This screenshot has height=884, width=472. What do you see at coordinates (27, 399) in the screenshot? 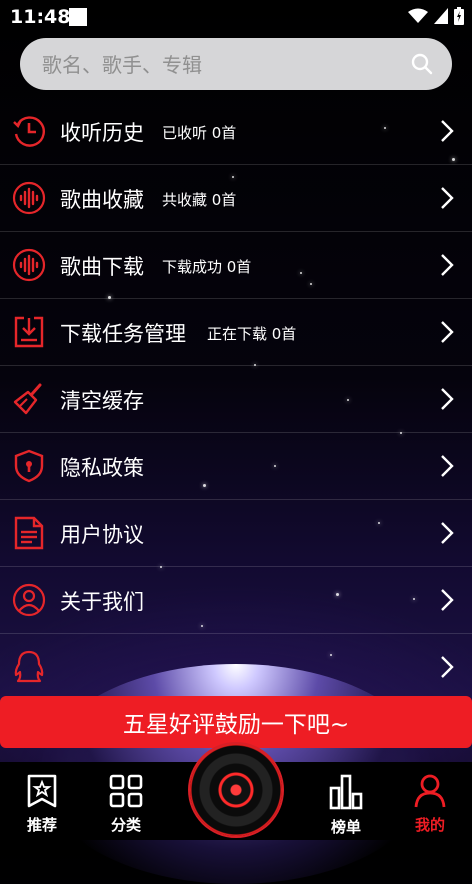
I see `broom-icon` at bounding box center [27, 399].